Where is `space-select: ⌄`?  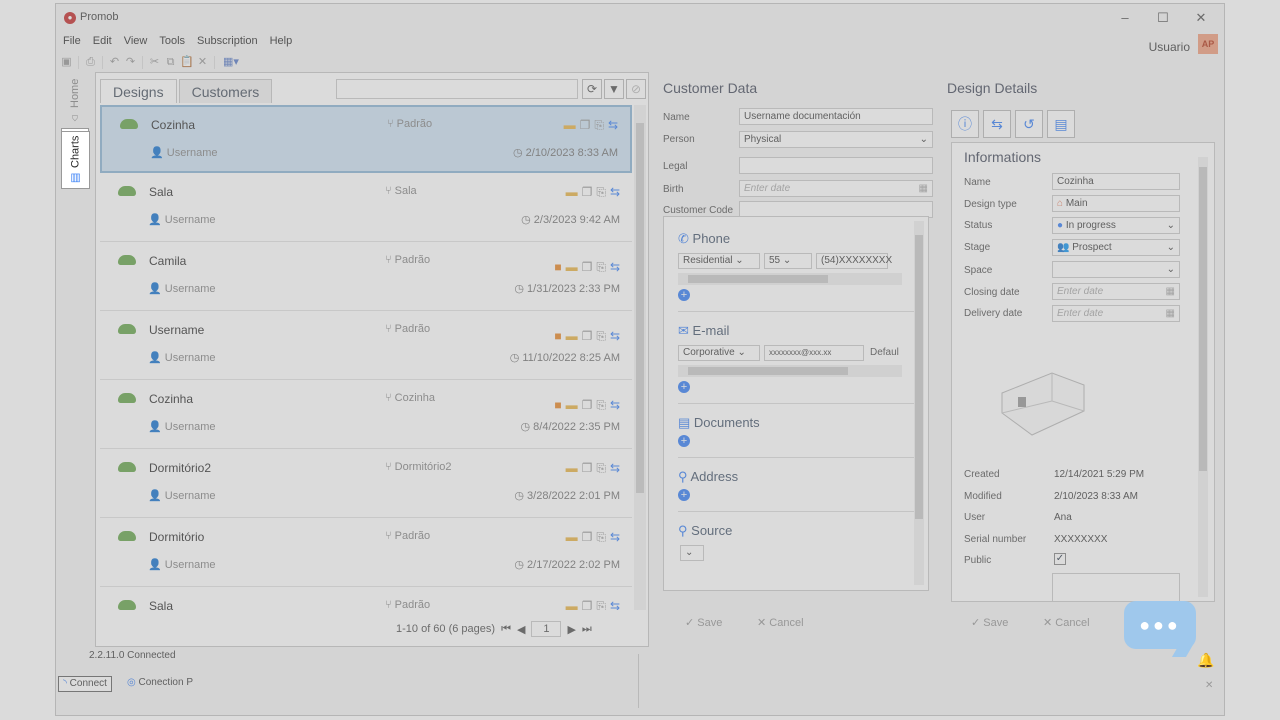
space-select: ⌄ is located at coordinates (1116, 269).